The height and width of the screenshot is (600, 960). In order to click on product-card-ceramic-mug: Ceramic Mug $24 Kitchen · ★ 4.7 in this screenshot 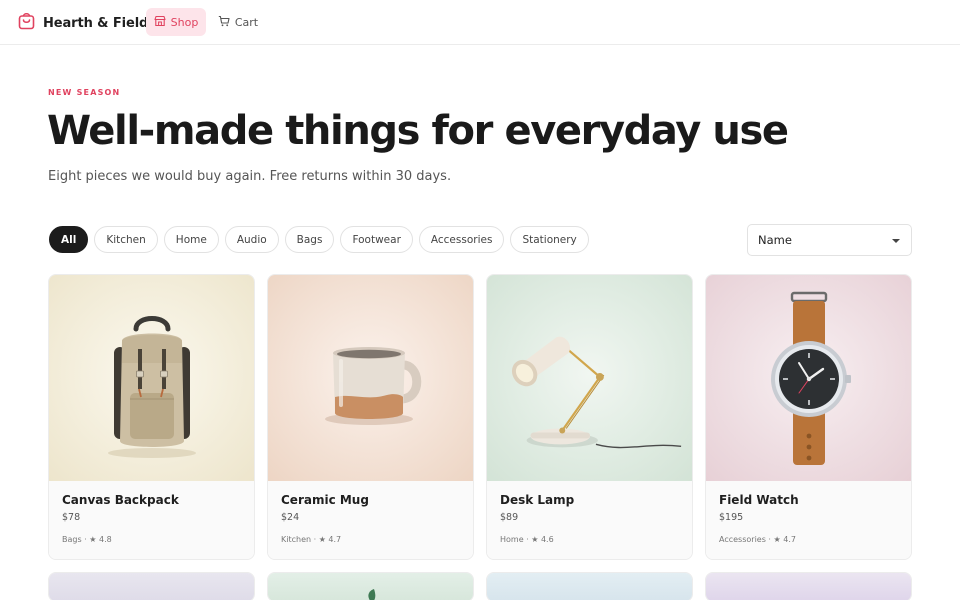, I will do `click(370, 417)`.